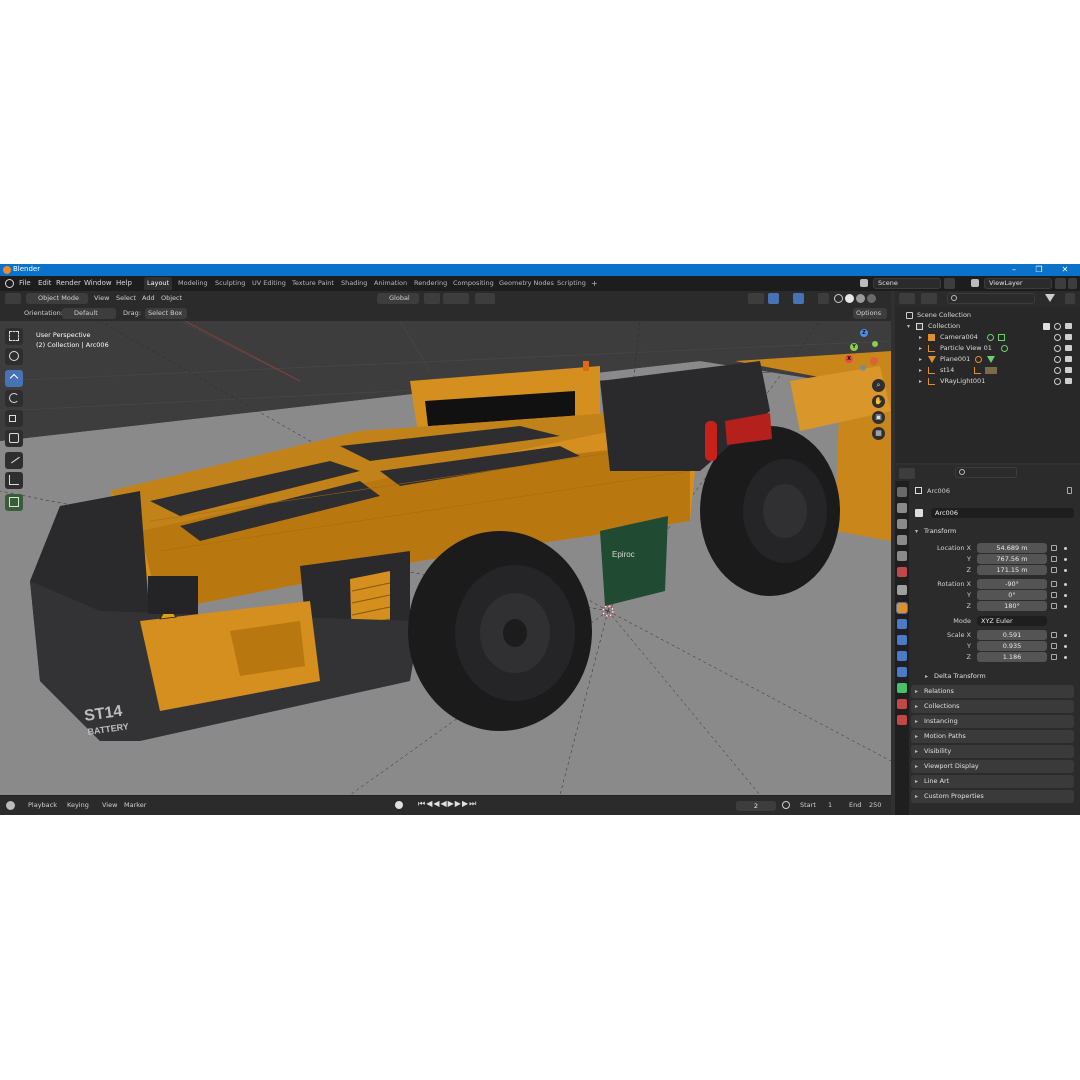  Describe the element at coordinates (148, 298) in the screenshot. I see `menu-add: Add` at that location.